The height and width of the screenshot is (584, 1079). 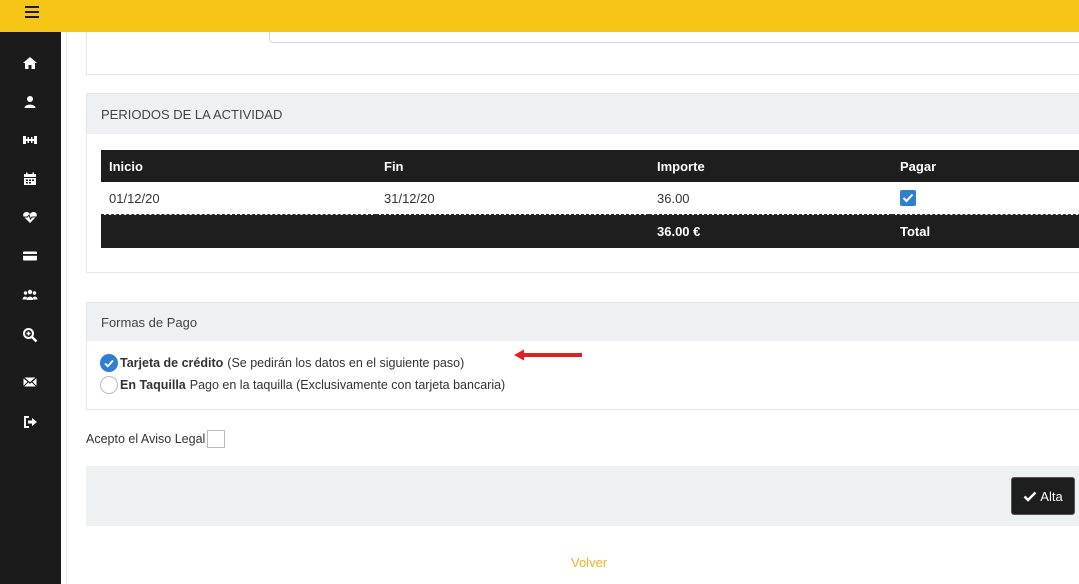 I want to click on legal-checkbox, so click(x=216, y=439).